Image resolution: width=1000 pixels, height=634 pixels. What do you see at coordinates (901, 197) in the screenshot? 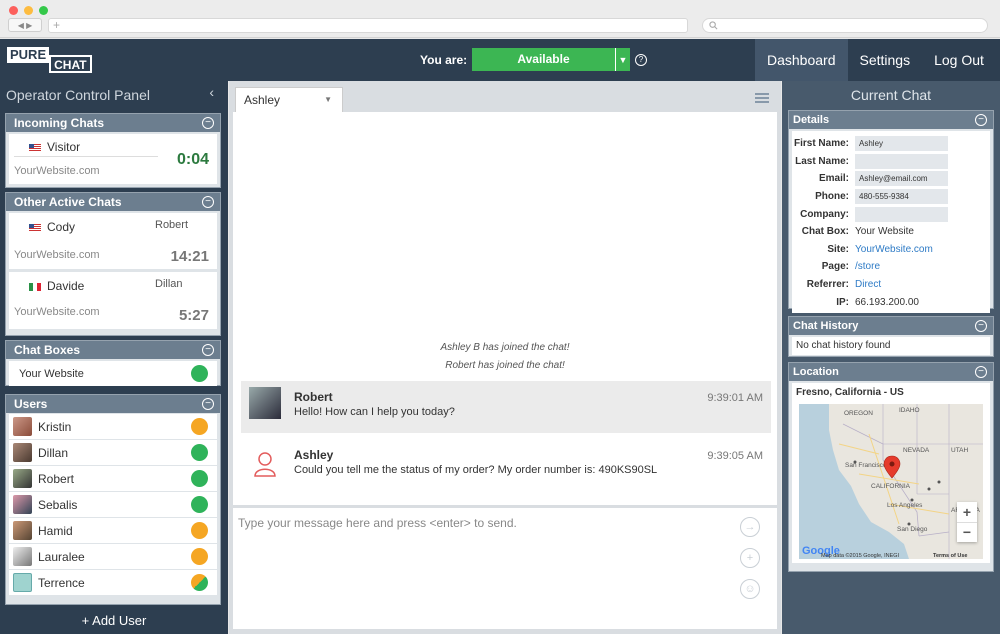
I see `phone-field: 480-555-9384` at bounding box center [901, 197].